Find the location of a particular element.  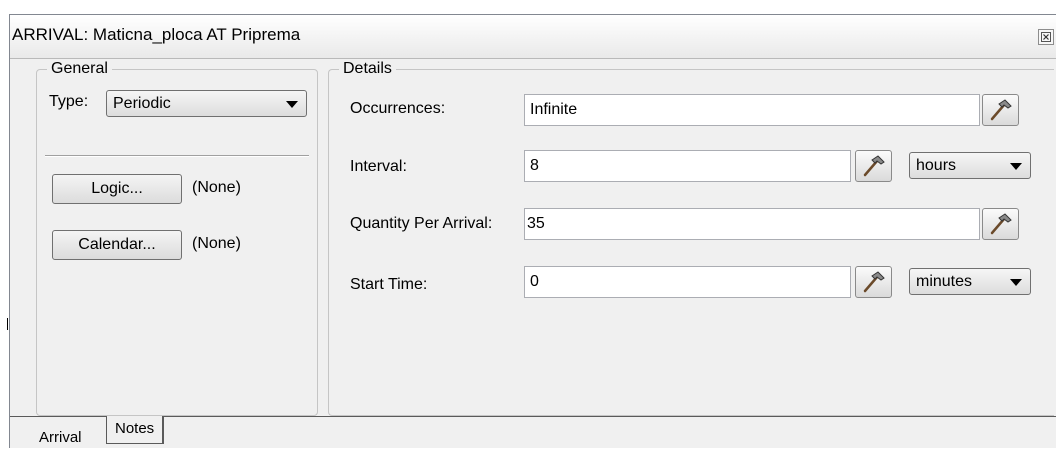

close-icon is located at coordinates (1046, 37).